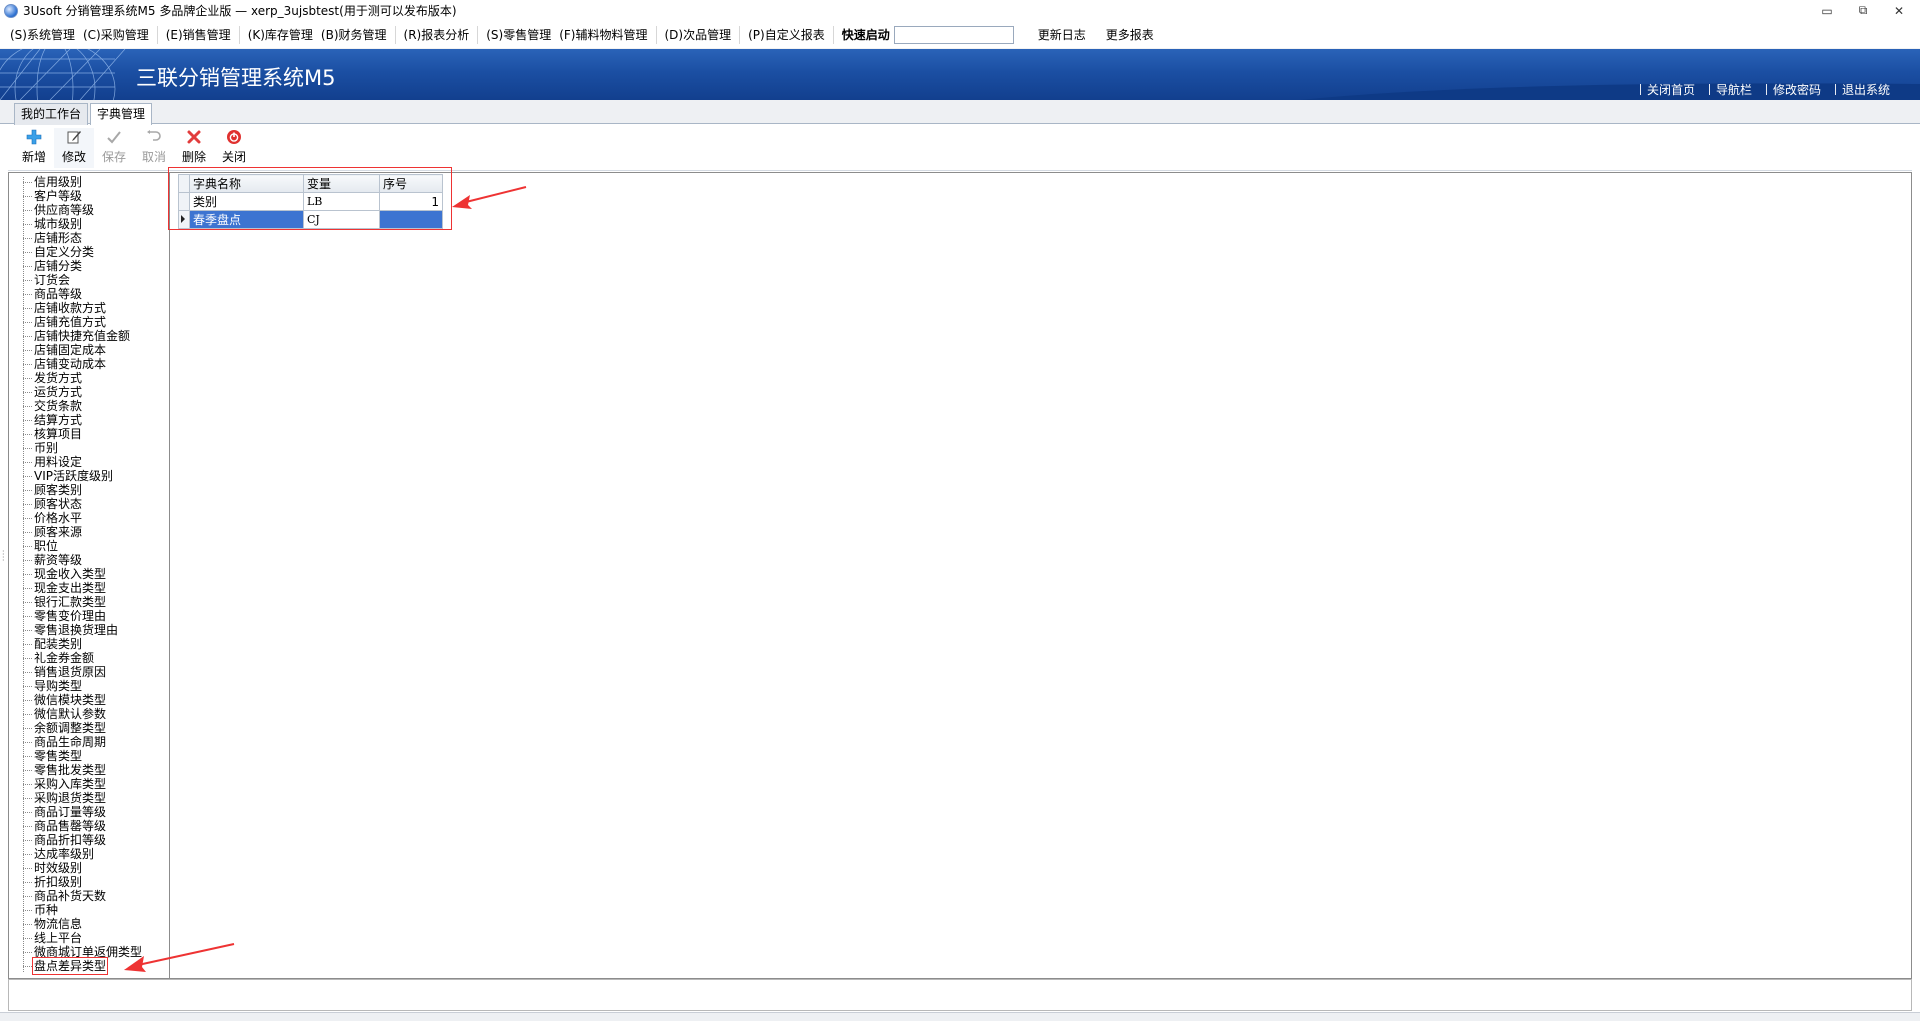 The width and height of the screenshot is (1920, 1021). I want to click on tree-item: 采购入库类型, so click(89, 784).